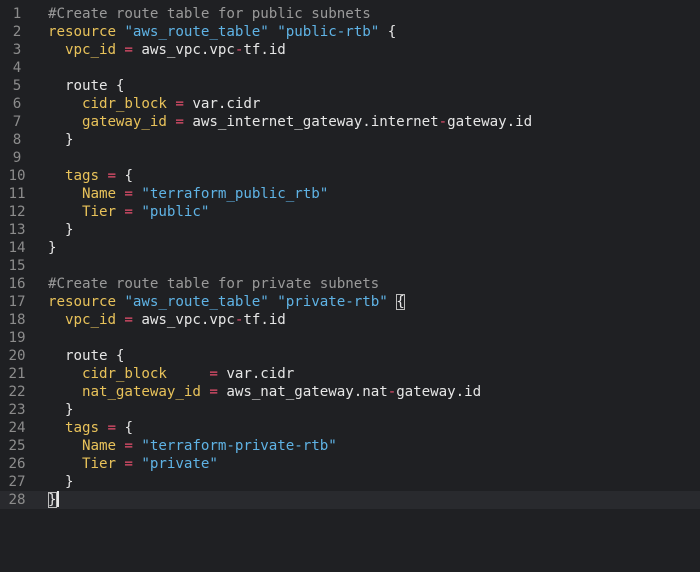 This screenshot has width=700, height=572. What do you see at coordinates (17, 230) in the screenshot?
I see `line-number: 13` at bounding box center [17, 230].